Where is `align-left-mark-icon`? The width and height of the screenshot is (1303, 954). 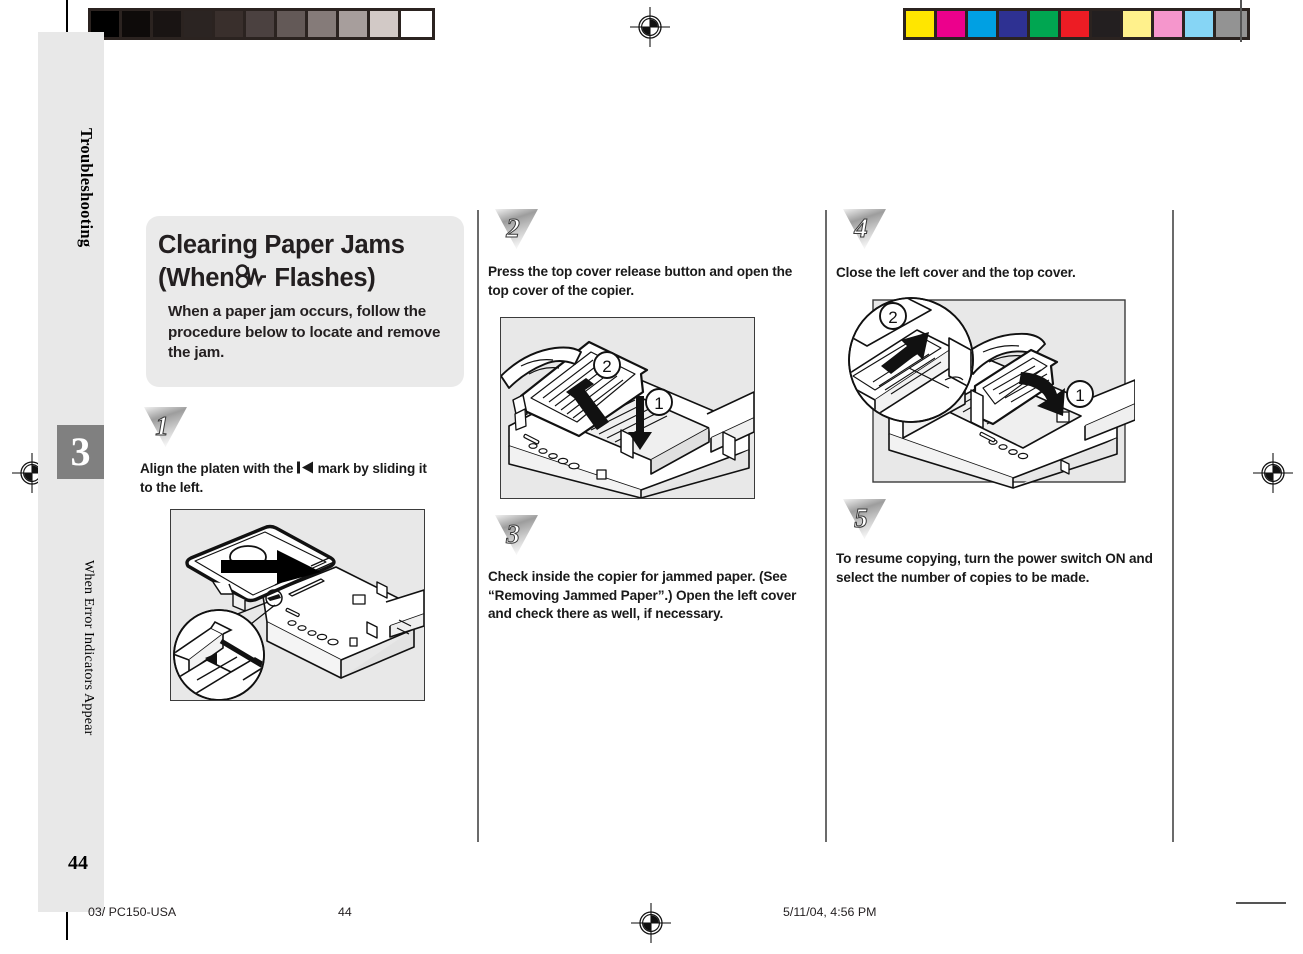
align-left-mark-icon is located at coordinates (305, 470).